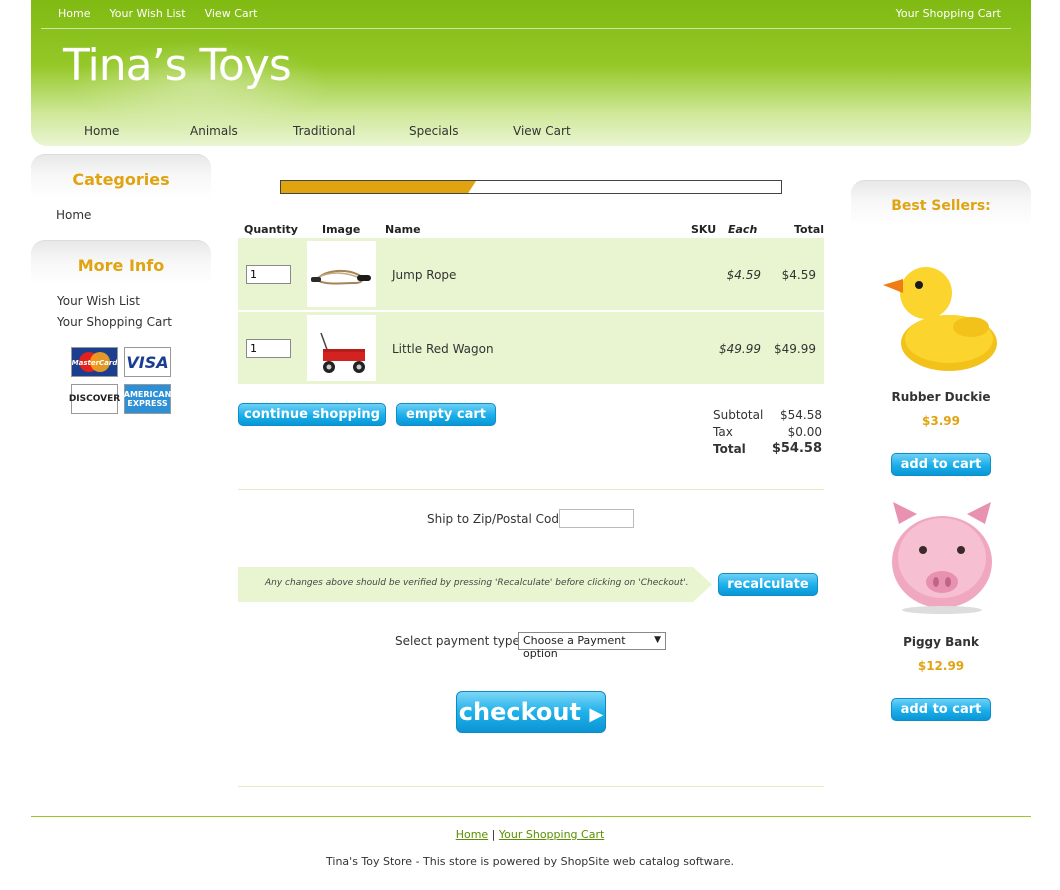  I want to click on checkout-label: checkout, so click(519, 712).